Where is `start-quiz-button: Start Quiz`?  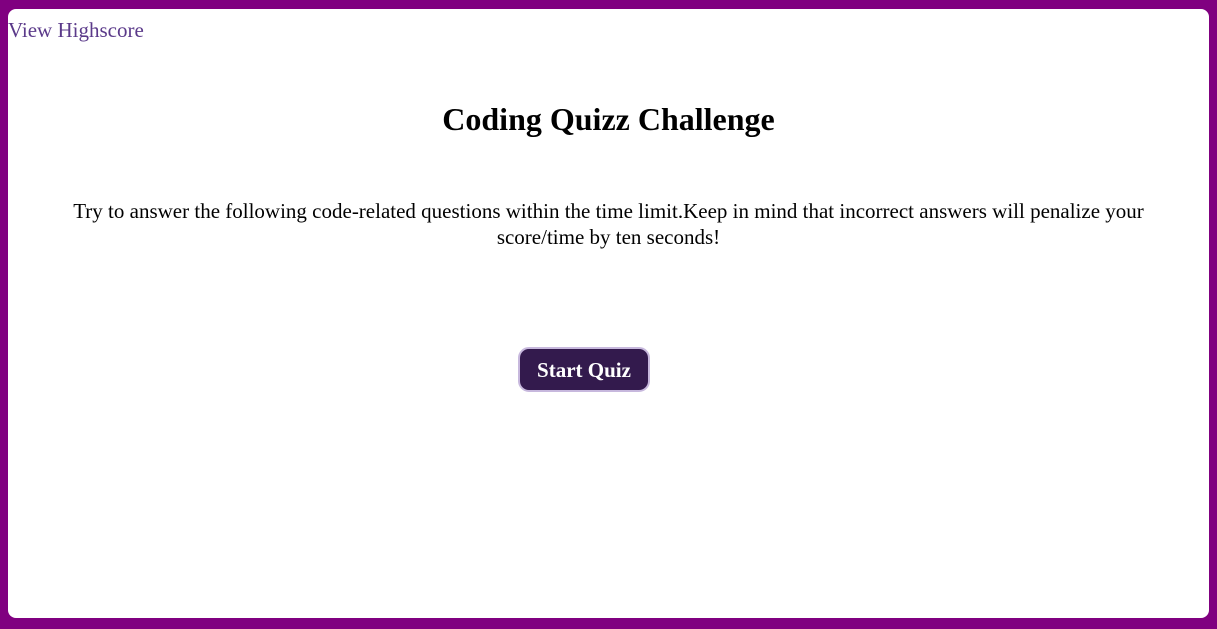 start-quiz-button: Start Quiz is located at coordinates (584, 369).